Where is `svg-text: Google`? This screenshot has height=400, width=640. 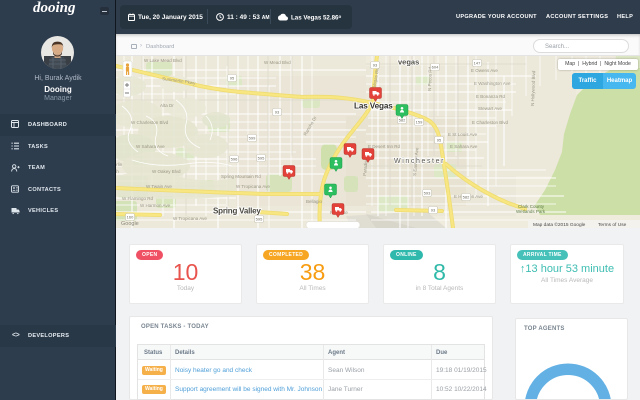
svg-text: Google is located at coordinates (130, 224).